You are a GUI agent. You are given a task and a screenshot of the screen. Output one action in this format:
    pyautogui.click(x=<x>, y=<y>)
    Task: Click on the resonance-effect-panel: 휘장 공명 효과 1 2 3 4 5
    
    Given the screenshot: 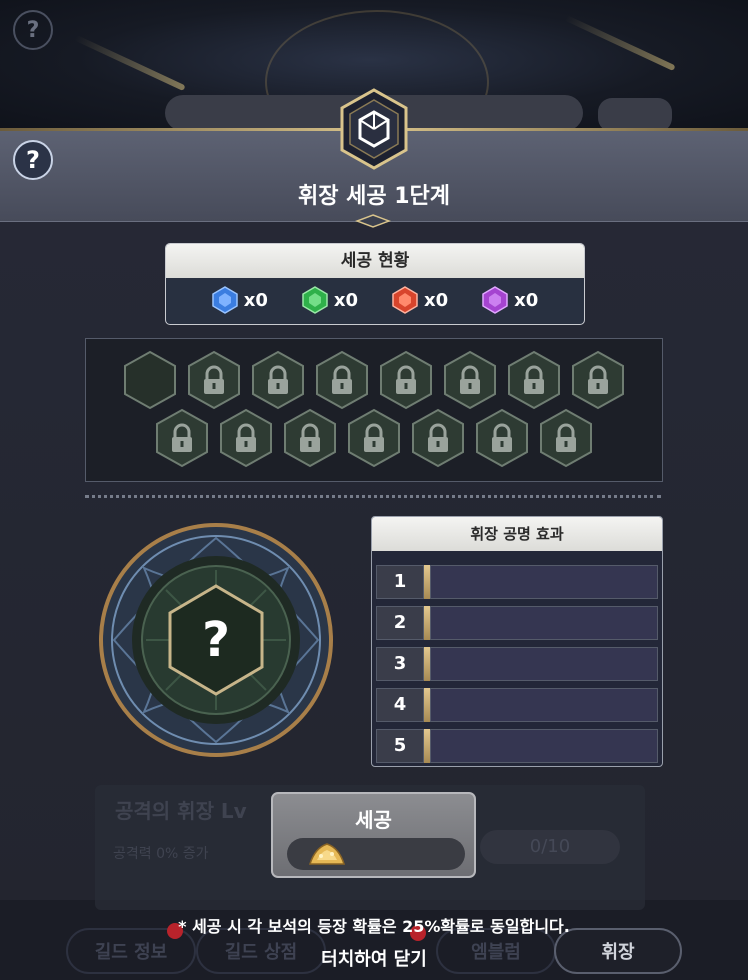 What is the action you would take?
    pyautogui.click(x=517, y=641)
    